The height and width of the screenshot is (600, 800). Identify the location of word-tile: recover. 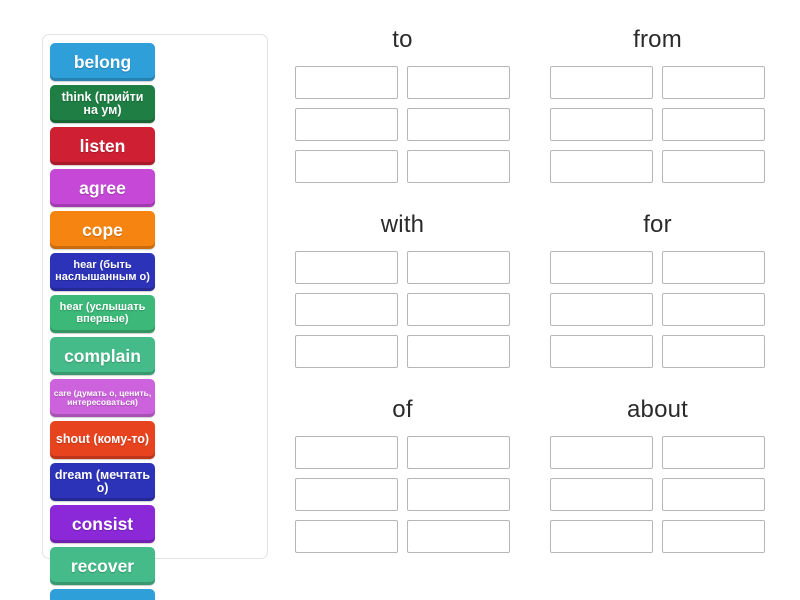
(102, 566).